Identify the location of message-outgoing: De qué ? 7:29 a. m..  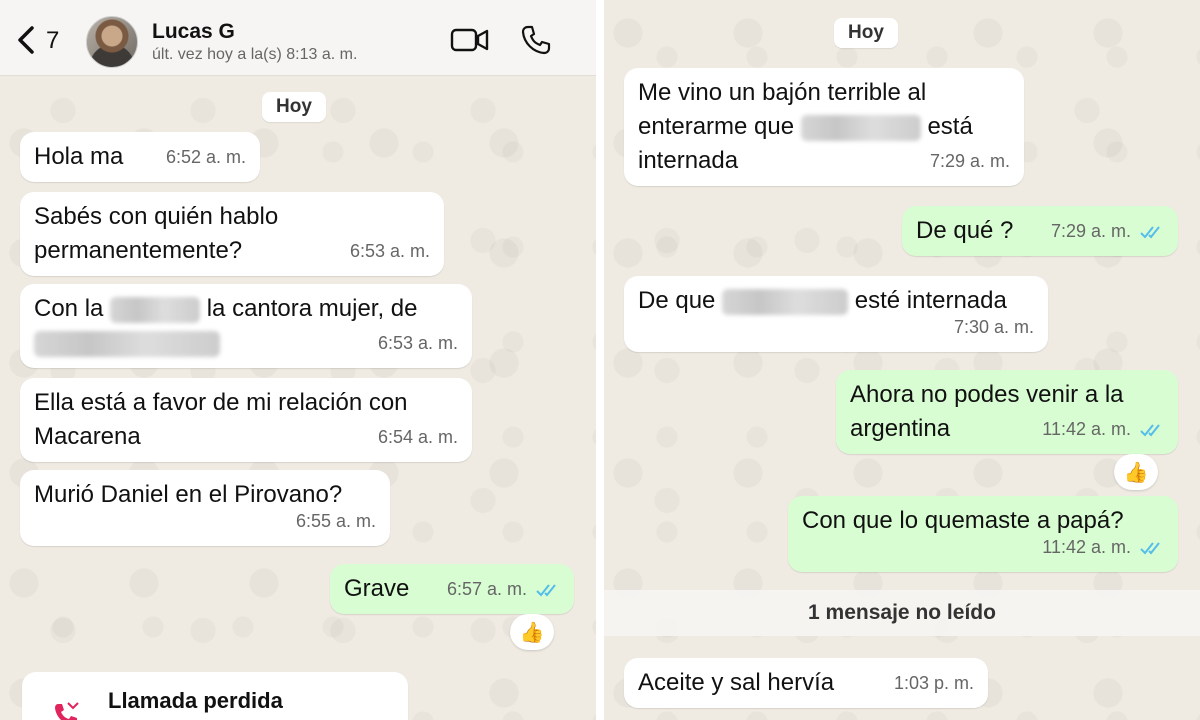
(1040, 231).